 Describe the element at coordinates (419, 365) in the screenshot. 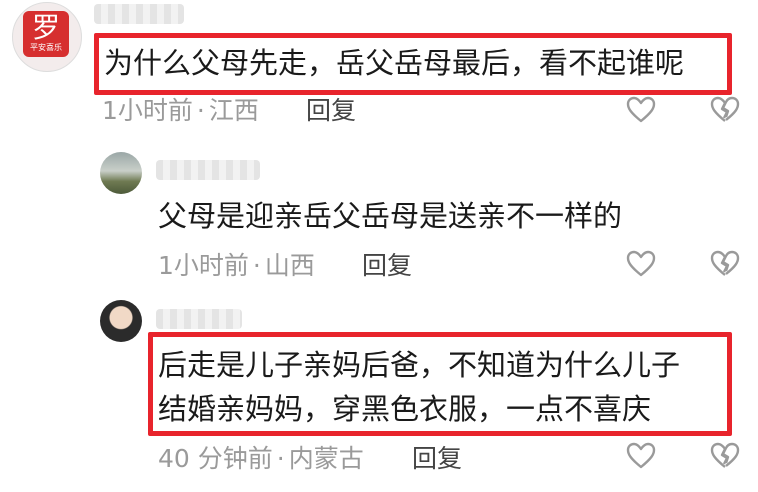

I see `comment-text-line-1: 后走是儿子亲妈后爸，不知道为什么儿子` at that location.